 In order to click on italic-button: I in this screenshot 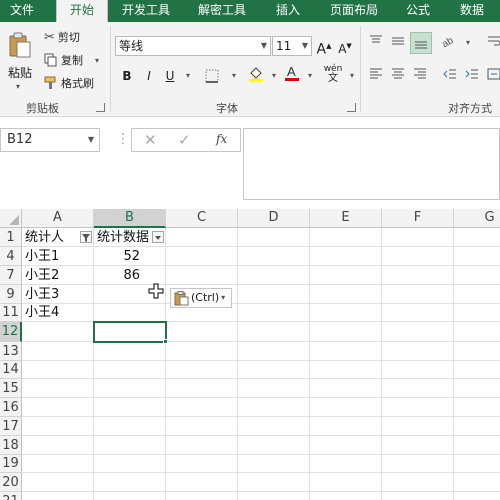, I will do `click(149, 76)`.